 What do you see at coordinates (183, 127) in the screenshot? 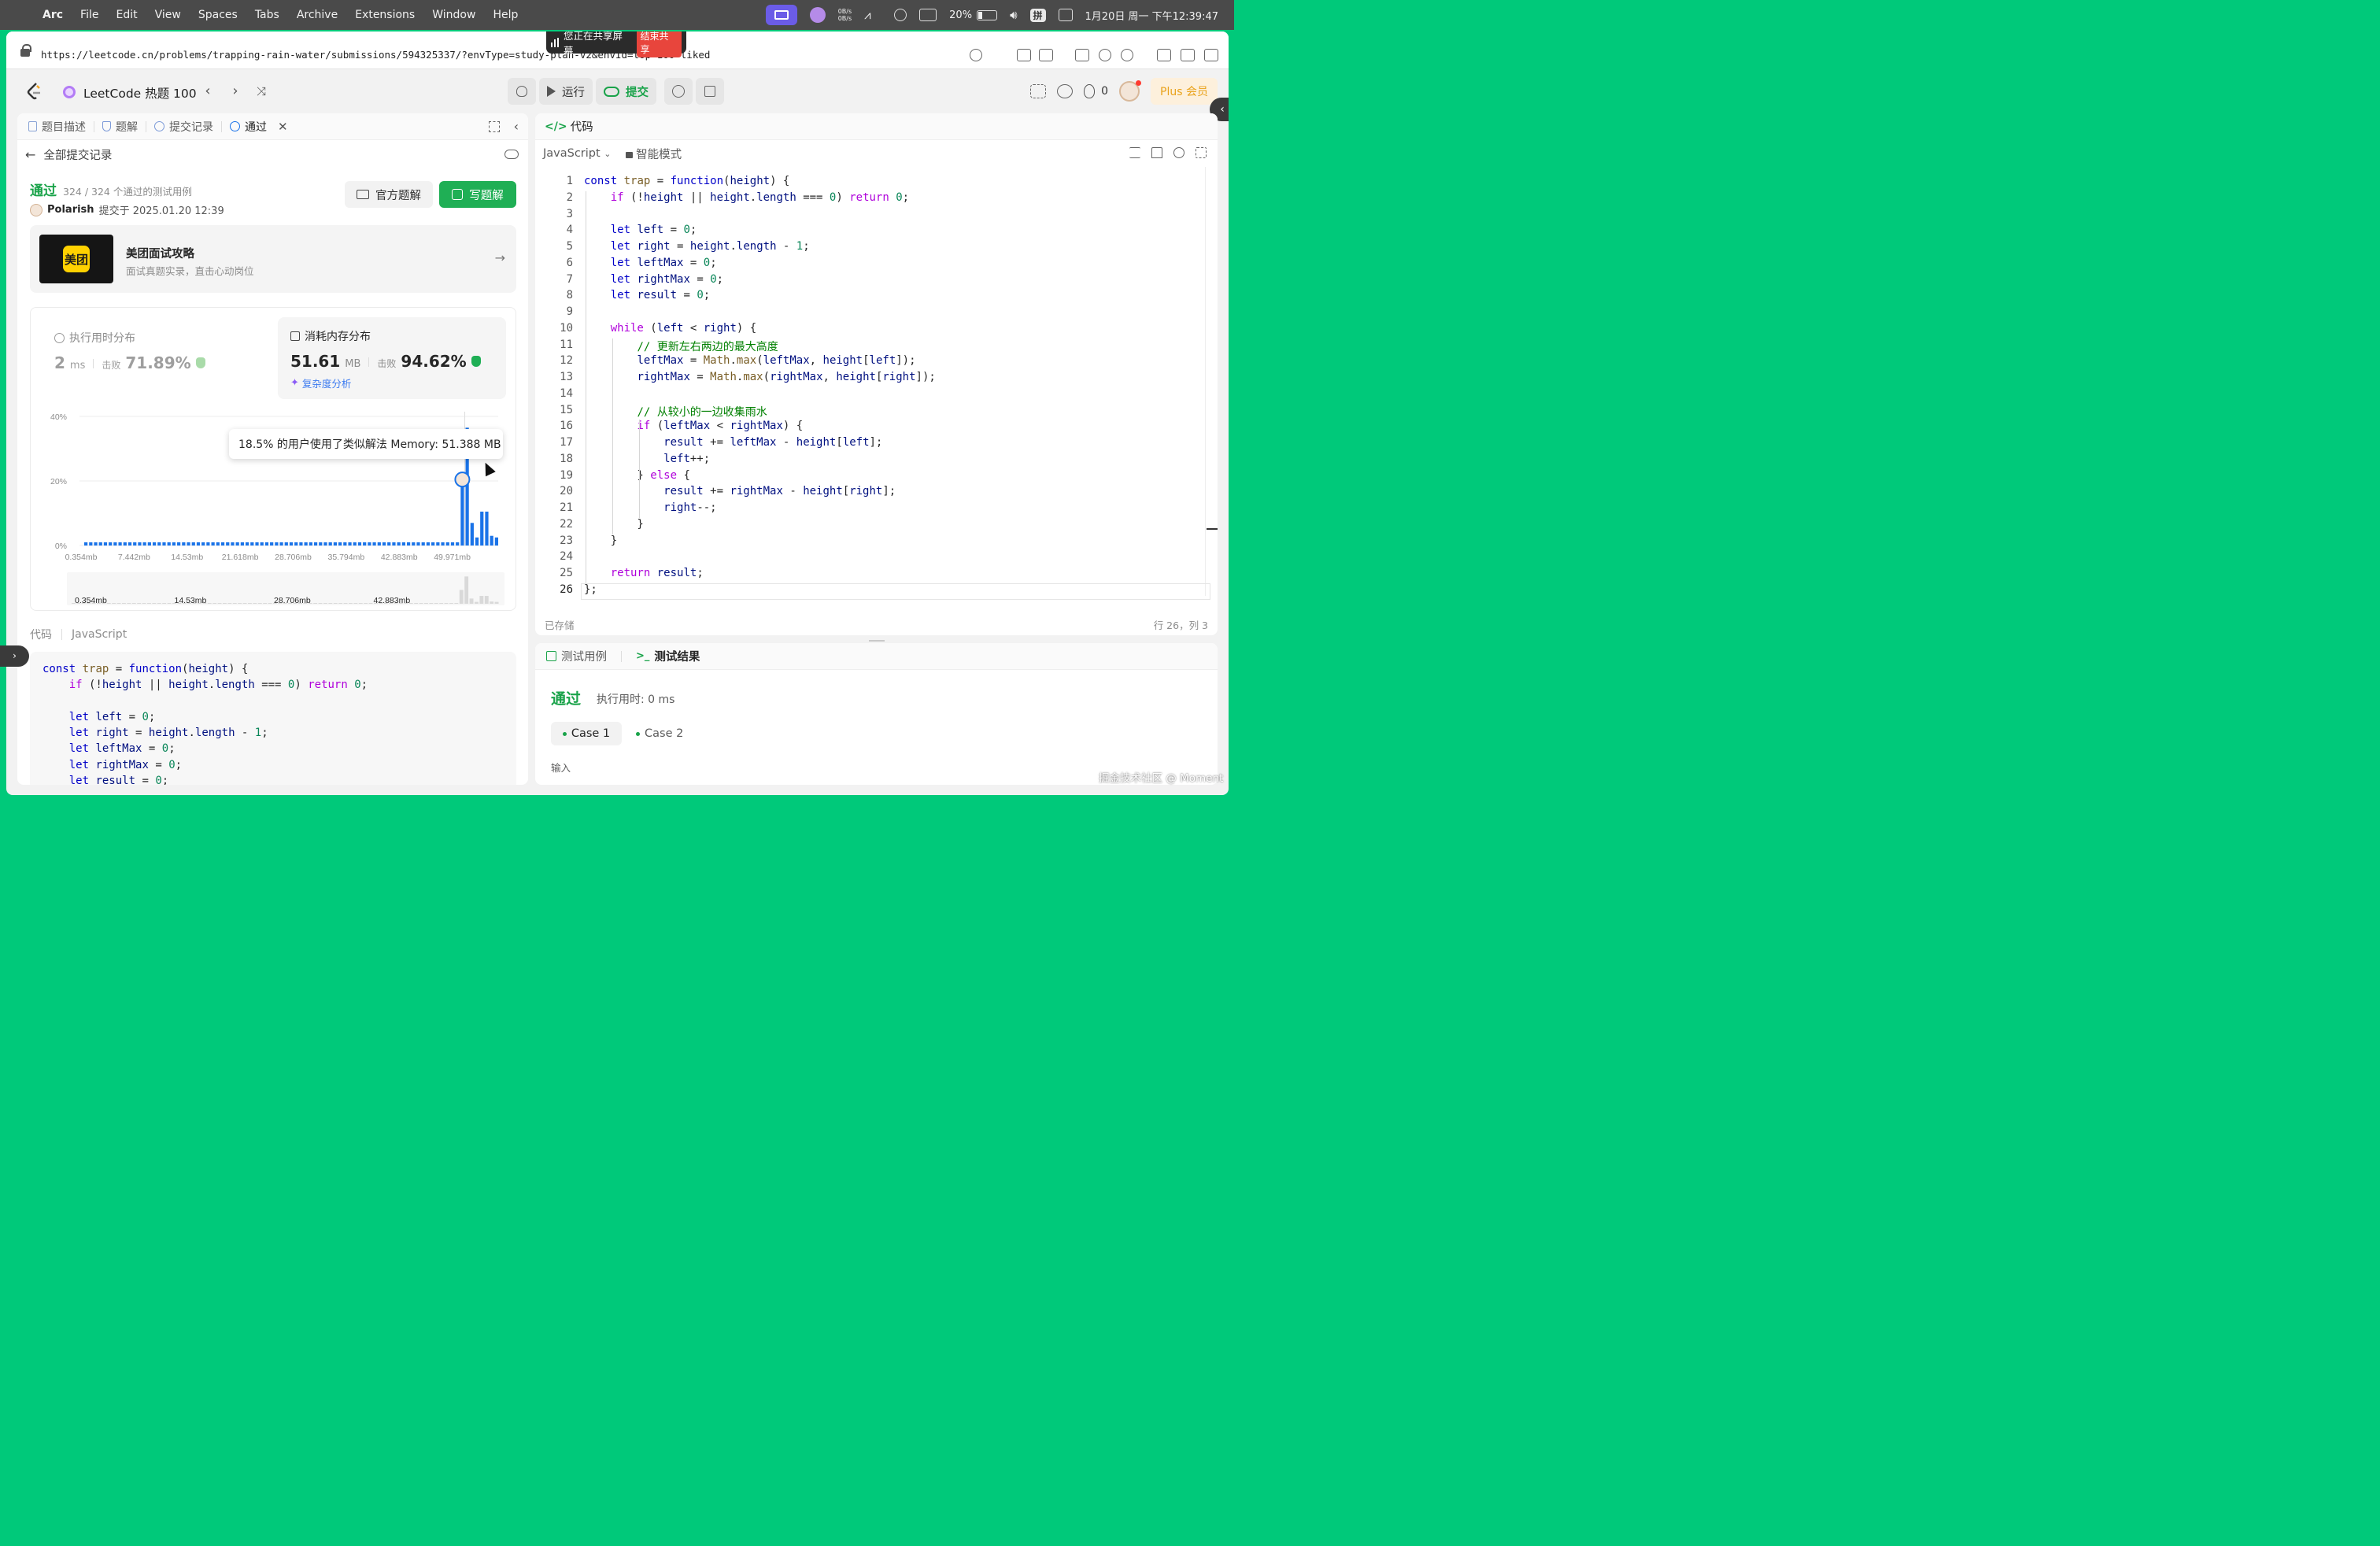
I see `tab-submissions: 提交记录` at bounding box center [183, 127].